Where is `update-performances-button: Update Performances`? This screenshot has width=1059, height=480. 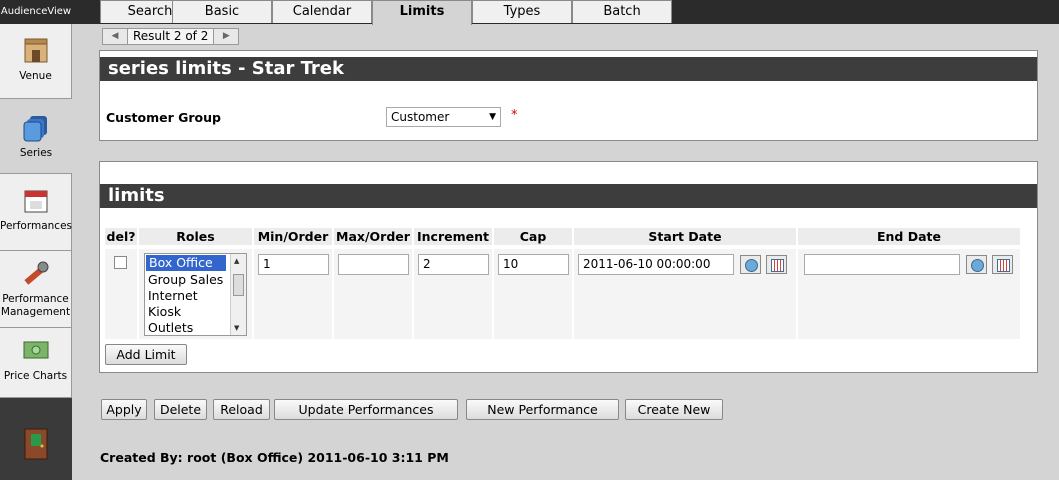 update-performances-button: Update Performances is located at coordinates (366, 409).